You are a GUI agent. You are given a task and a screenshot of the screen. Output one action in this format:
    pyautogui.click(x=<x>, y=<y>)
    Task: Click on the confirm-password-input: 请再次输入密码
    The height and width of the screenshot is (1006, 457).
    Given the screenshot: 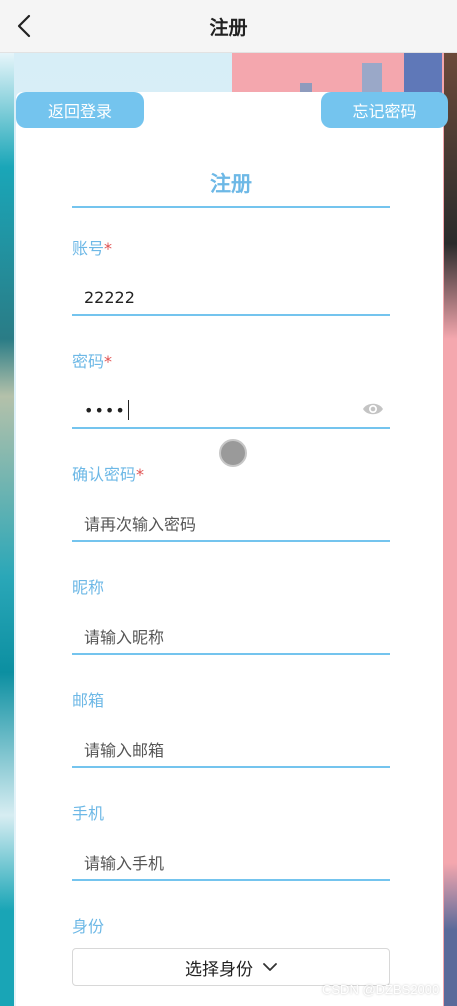 What is the action you would take?
    pyautogui.click(x=231, y=524)
    